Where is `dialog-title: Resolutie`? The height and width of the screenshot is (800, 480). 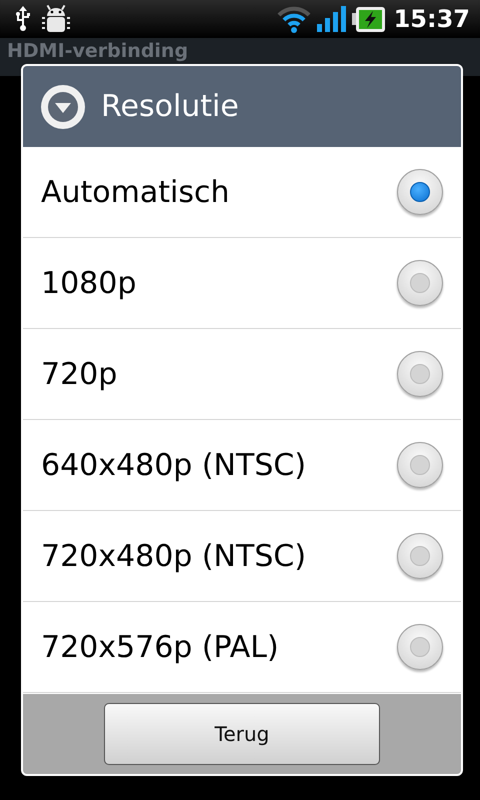
dialog-title: Resolutie is located at coordinates (170, 106).